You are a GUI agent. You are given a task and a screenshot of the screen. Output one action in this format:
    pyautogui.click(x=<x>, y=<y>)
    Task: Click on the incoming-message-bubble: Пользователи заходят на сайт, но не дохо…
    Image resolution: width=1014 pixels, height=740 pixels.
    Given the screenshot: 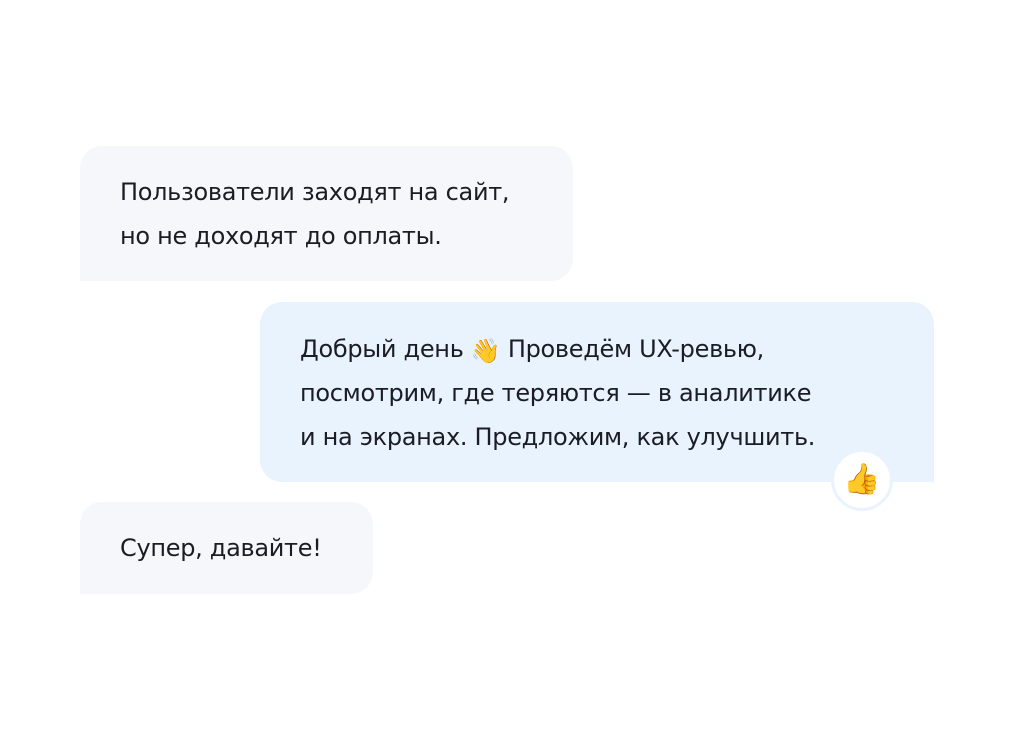 What is the action you would take?
    pyautogui.click(x=326, y=213)
    